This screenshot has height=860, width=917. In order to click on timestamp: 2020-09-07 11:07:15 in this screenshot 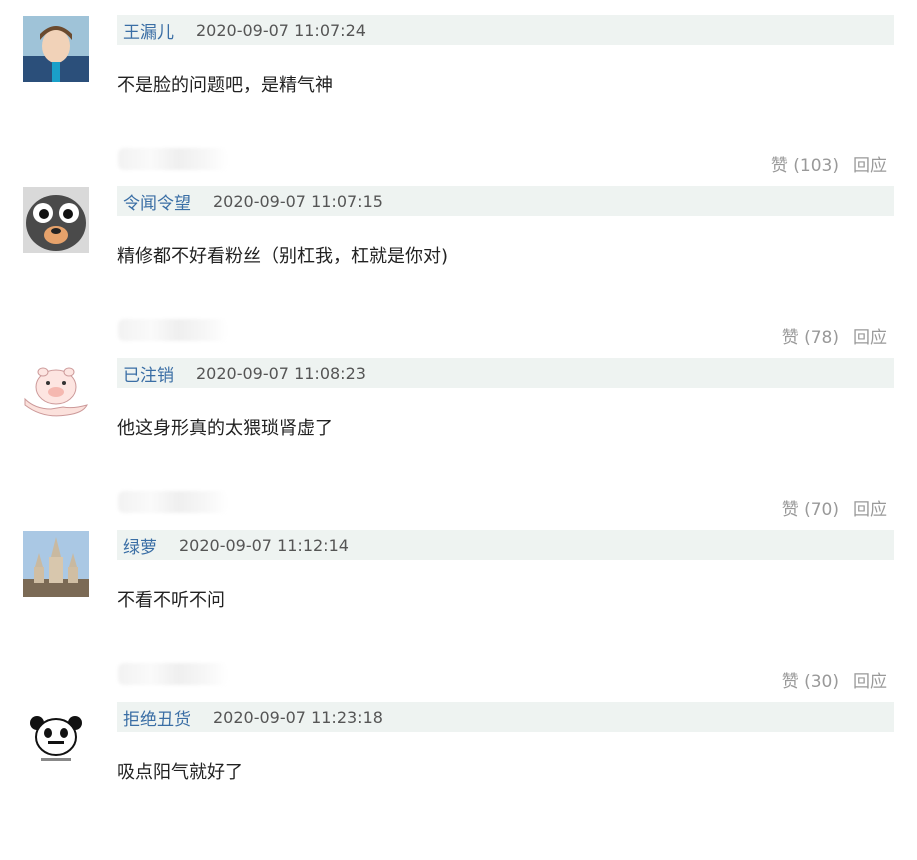, I will do `click(298, 201)`.